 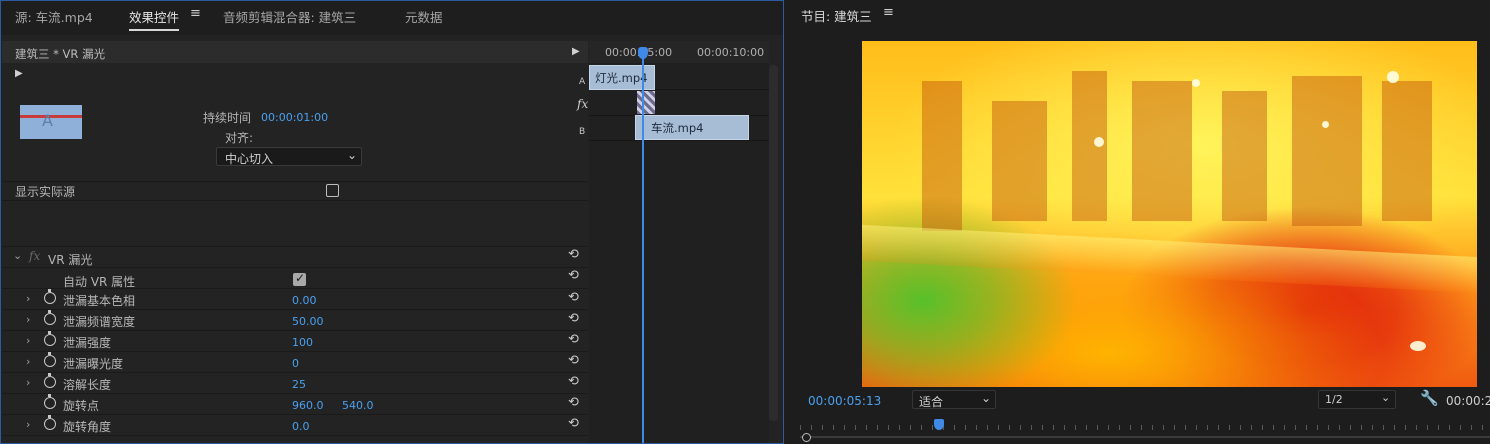 What do you see at coordinates (888, 12) in the screenshot?
I see `program-menu-icon: ≡` at bounding box center [888, 12].